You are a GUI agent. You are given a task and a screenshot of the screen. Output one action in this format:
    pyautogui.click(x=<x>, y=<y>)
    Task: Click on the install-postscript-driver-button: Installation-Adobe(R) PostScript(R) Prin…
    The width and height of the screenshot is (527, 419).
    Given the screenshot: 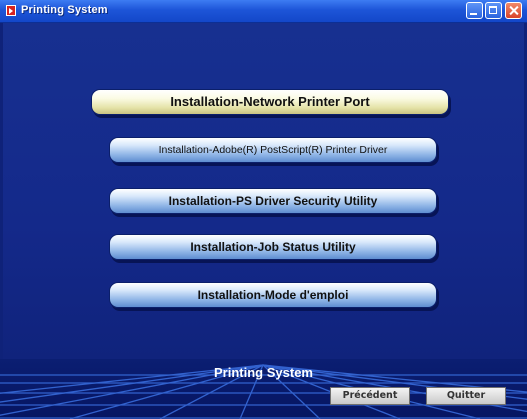 What is the action you would take?
    pyautogui.click(x=273, y=150)
    